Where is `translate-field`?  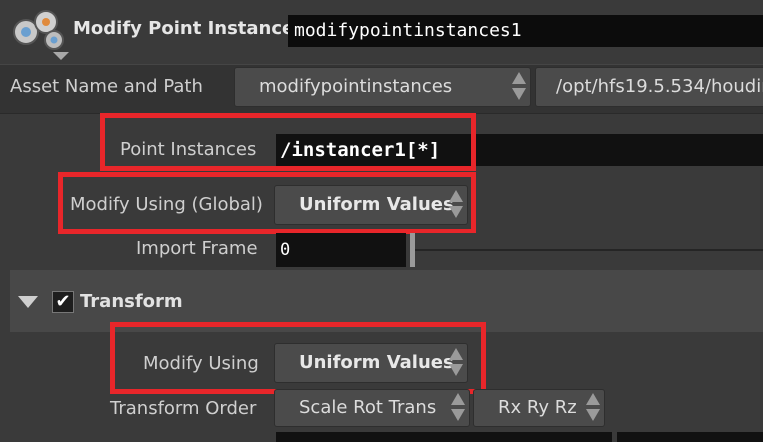 translate-field is located at coordinates (444, 437).